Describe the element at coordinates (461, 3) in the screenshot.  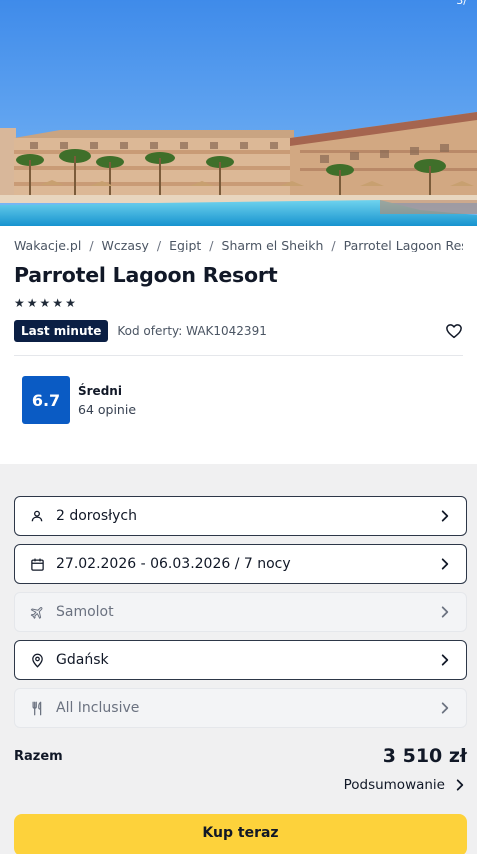
I see `gallery-counter: 3/` at that location.